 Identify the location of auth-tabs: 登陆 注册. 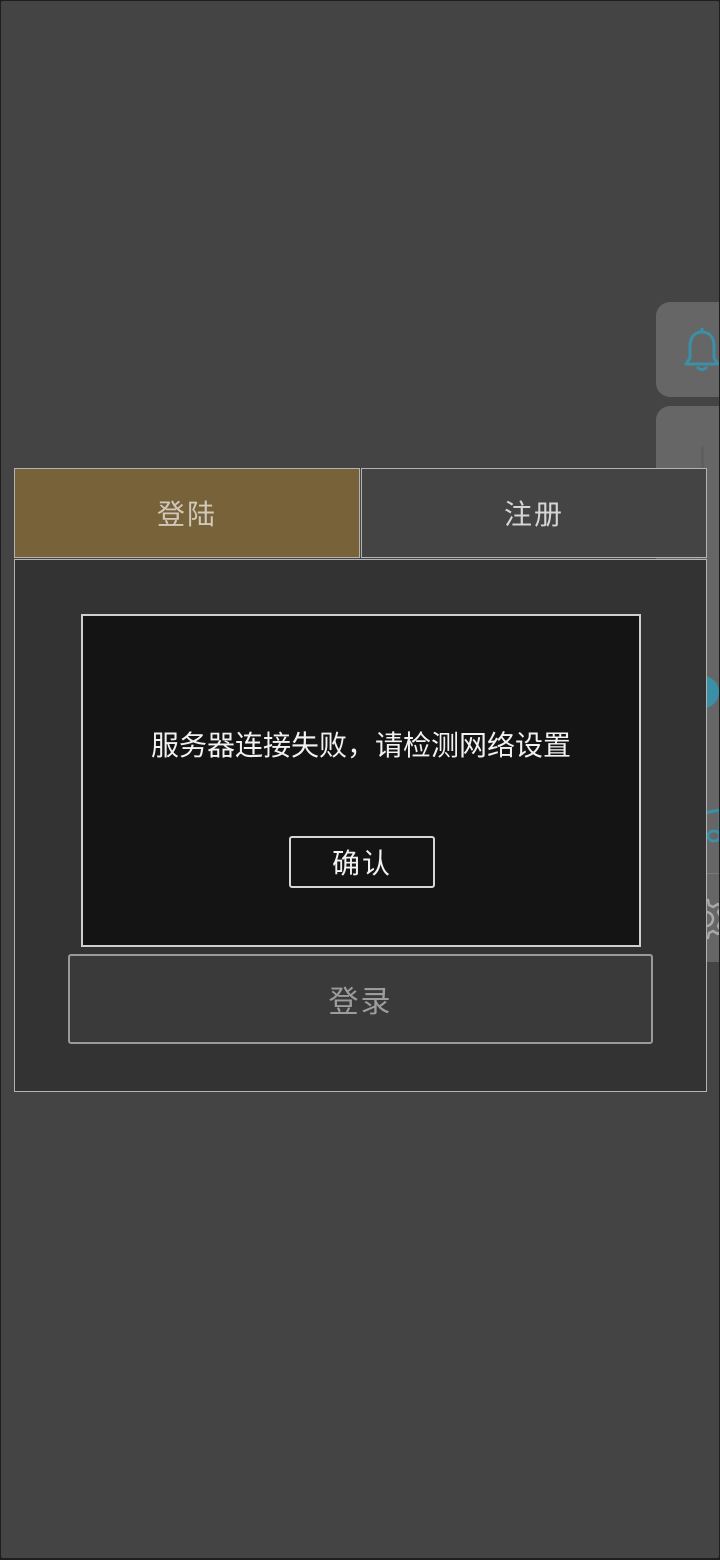
(360, 514).